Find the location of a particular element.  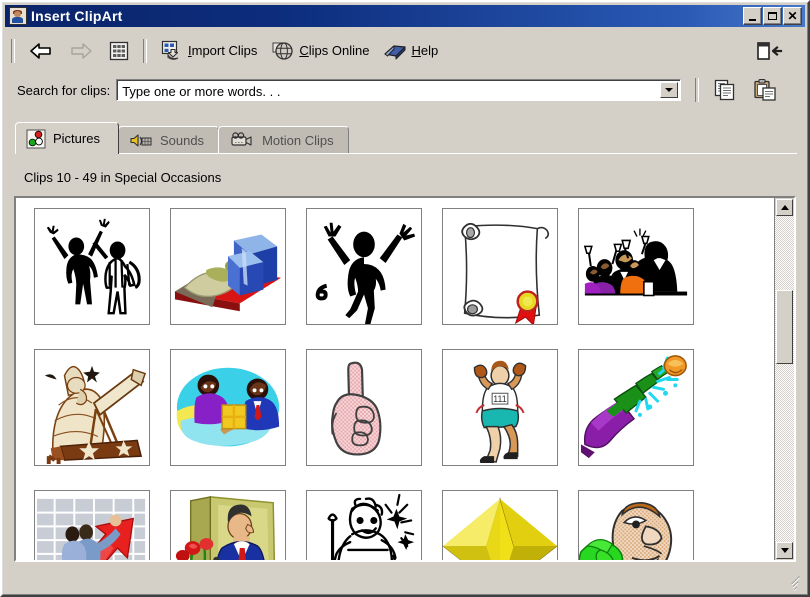

copy-button is located at coordinates (725, 90).